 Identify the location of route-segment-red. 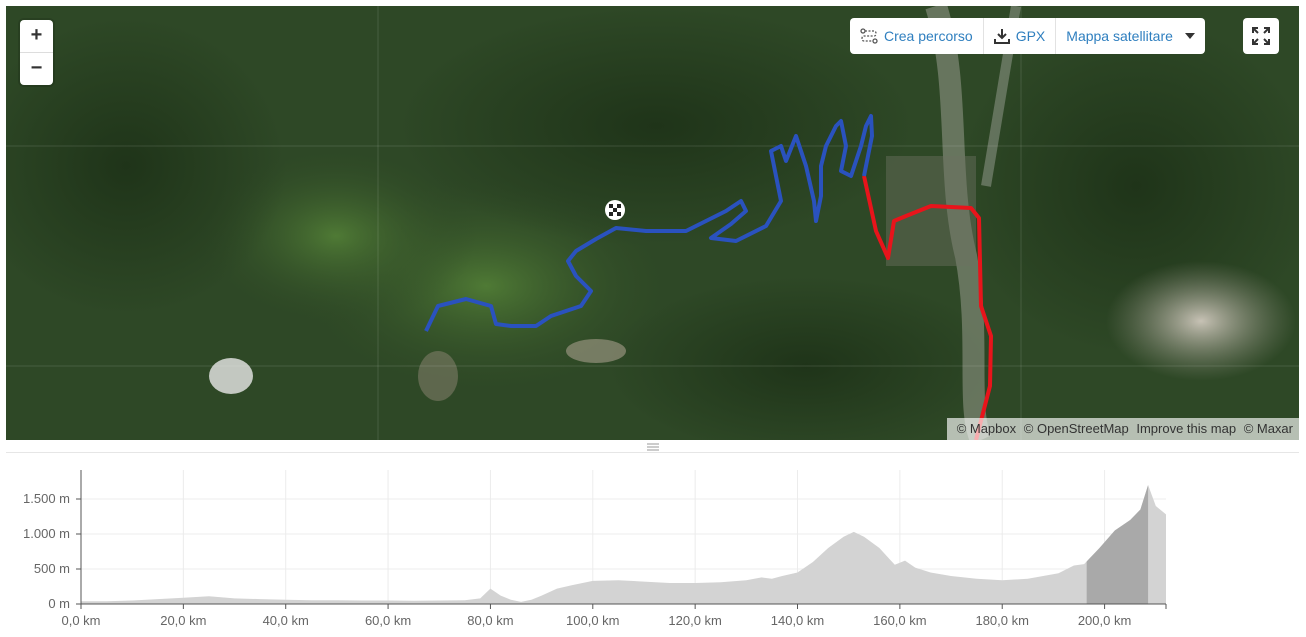
(927, 307).